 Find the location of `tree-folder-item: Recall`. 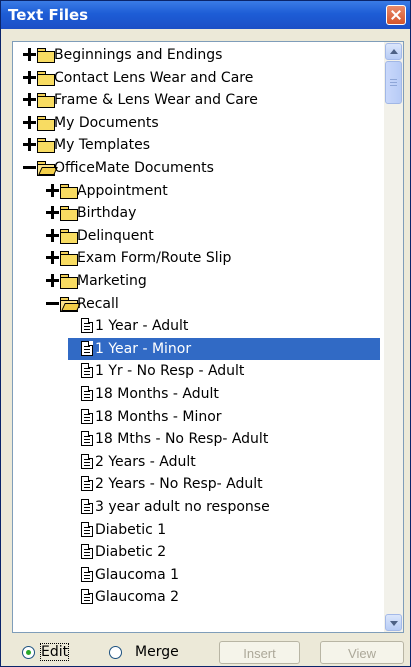

tree-folder-item: Recall is located at coordinates (198, 304).